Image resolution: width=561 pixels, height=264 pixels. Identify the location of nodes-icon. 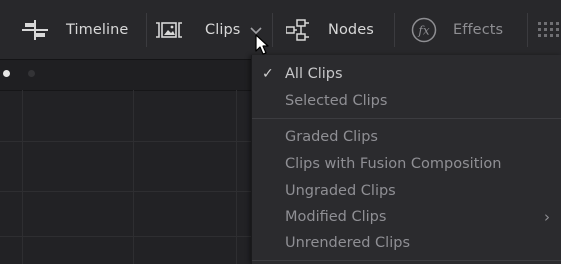
(297, 29).